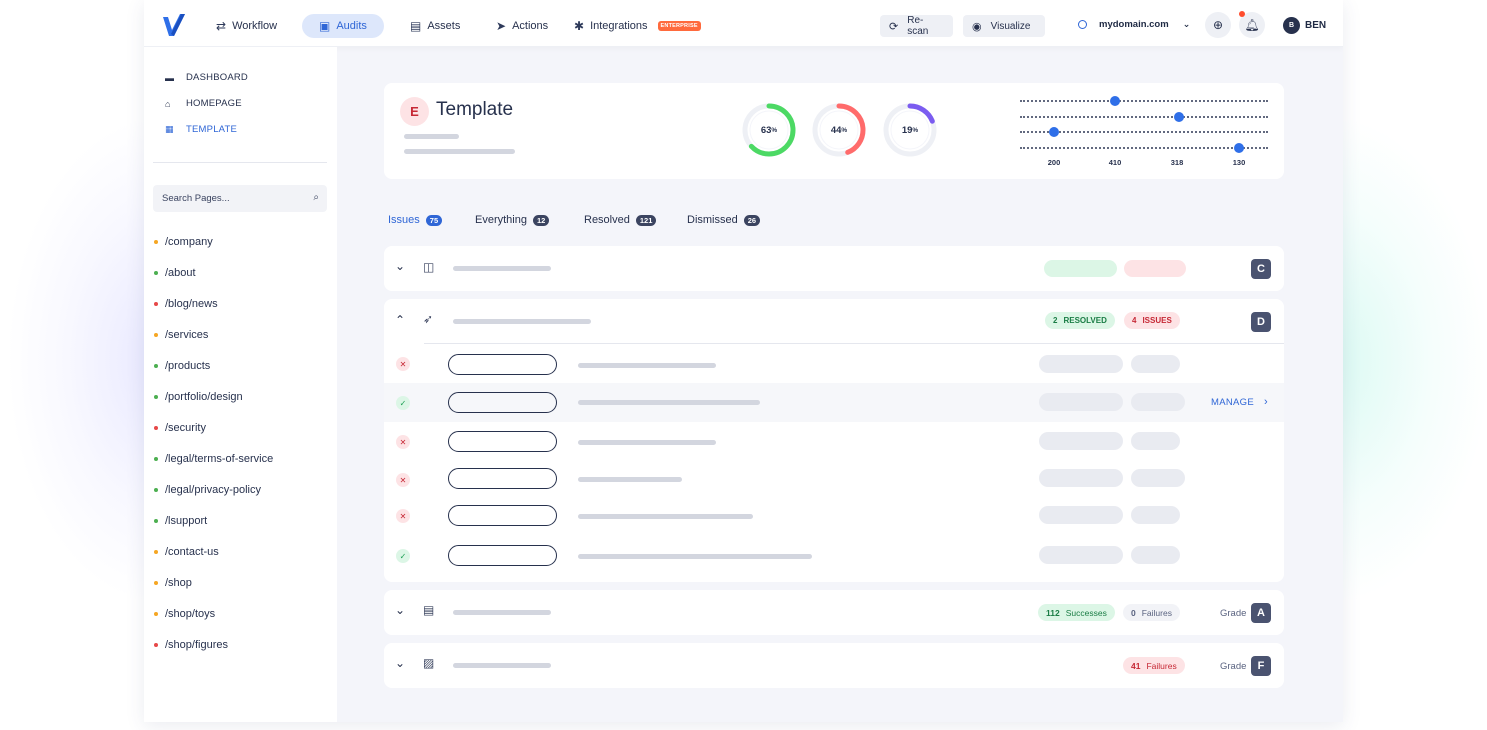 Image resolution: width=1487 pixels, height=730 pixels. Describe the element at coordinates (403, 480) in the screenshot. I see `error-icon: ✕` at that location.